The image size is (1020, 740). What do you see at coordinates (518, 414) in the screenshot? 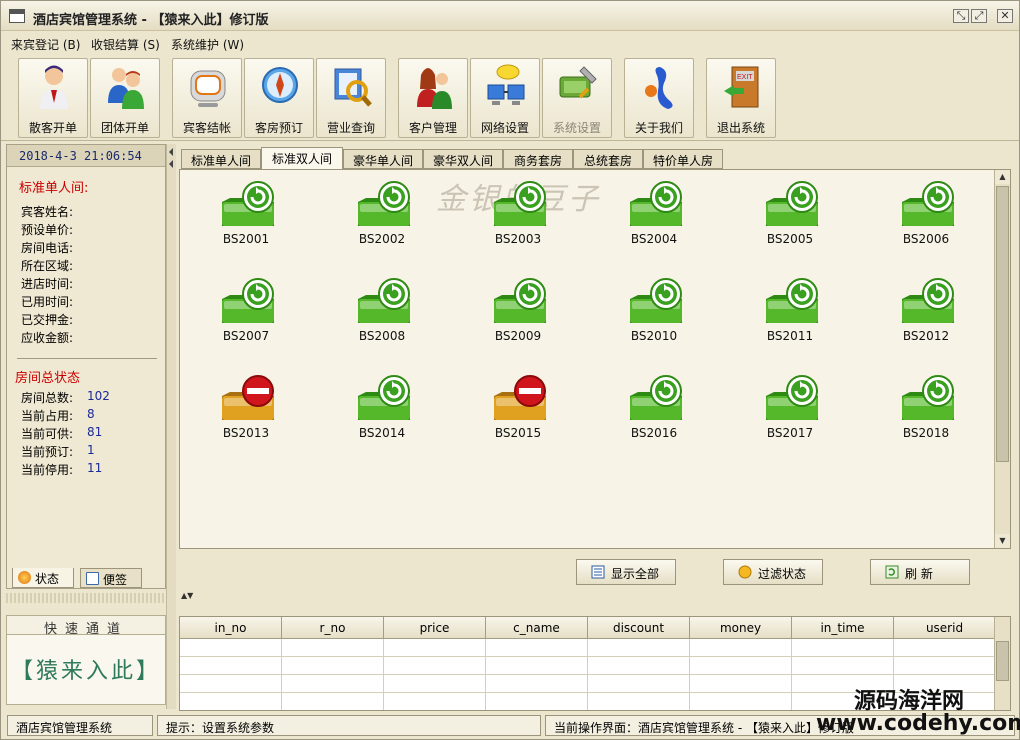
I see `room-tile: BS2015` at bounding box center [518, 414].